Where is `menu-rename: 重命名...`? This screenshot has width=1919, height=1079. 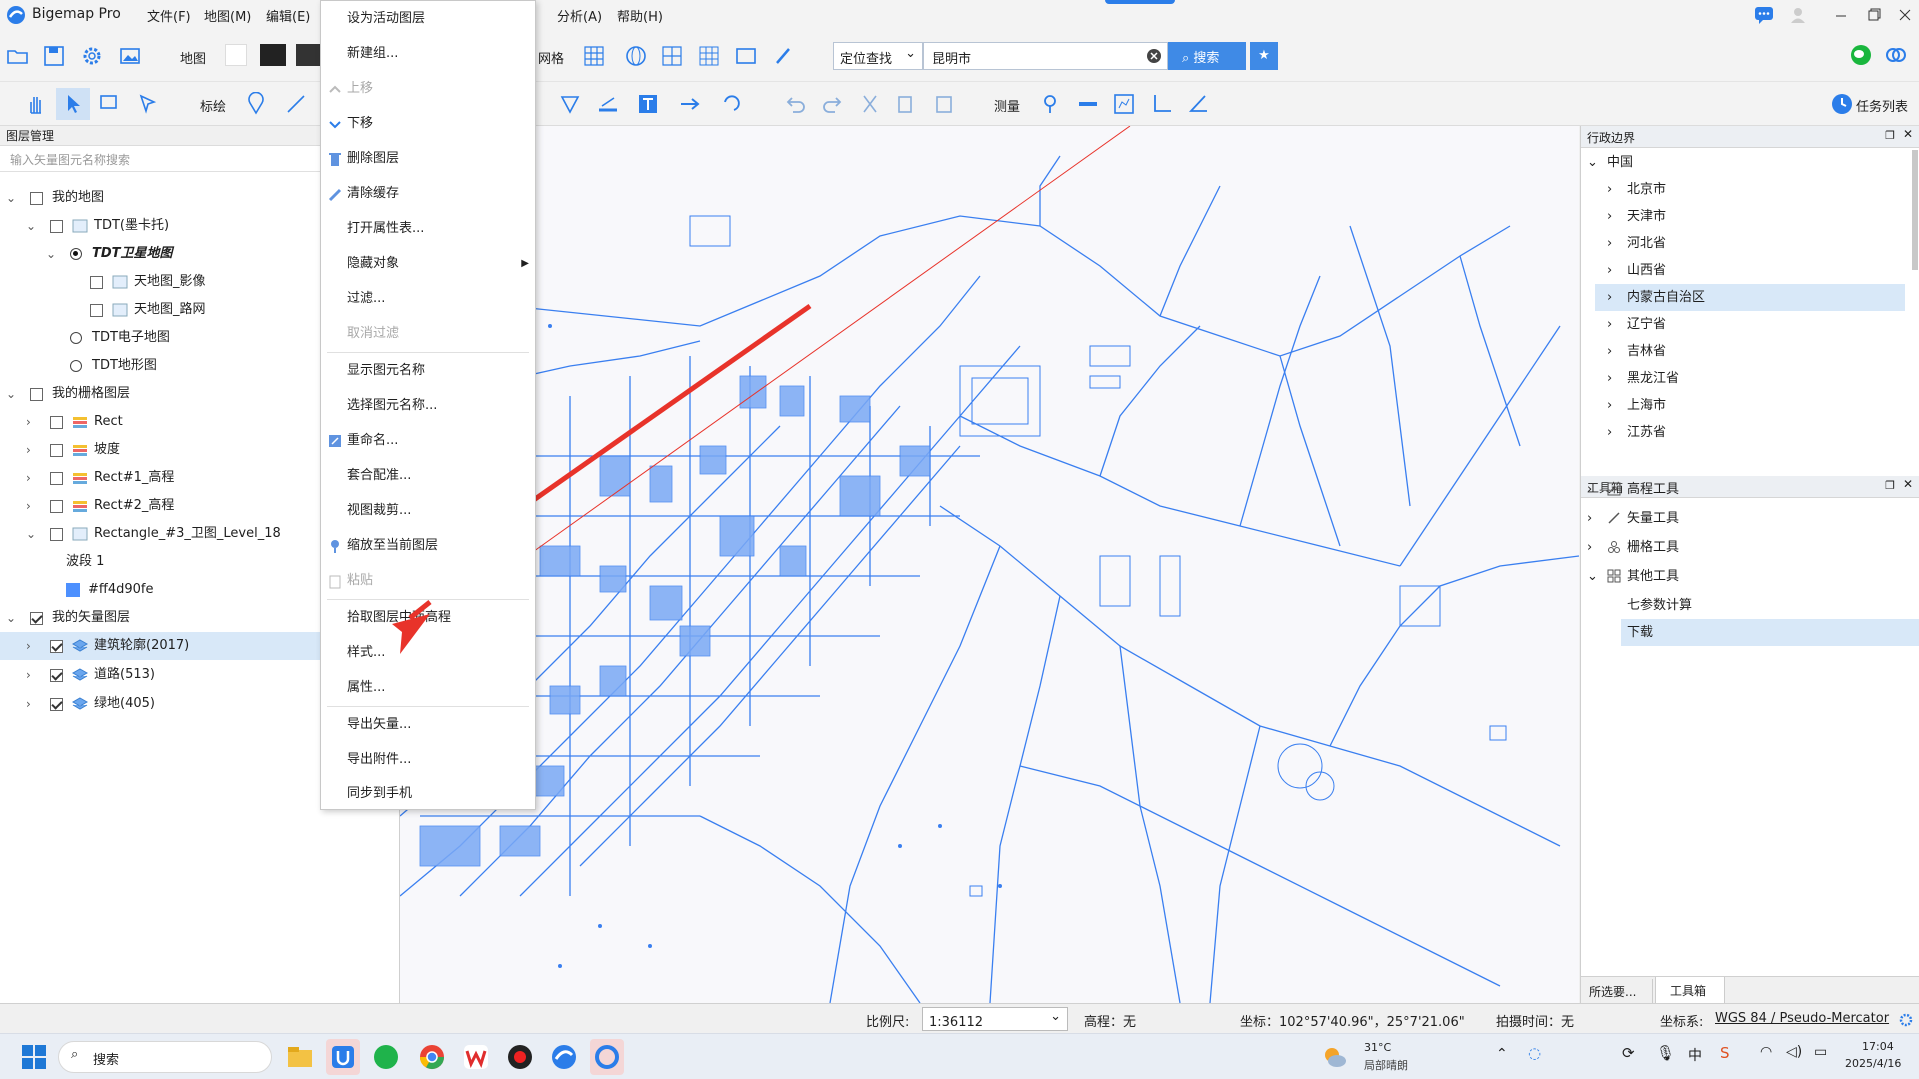
menu-rename: 重命名... is located at coordinates (428, 440).